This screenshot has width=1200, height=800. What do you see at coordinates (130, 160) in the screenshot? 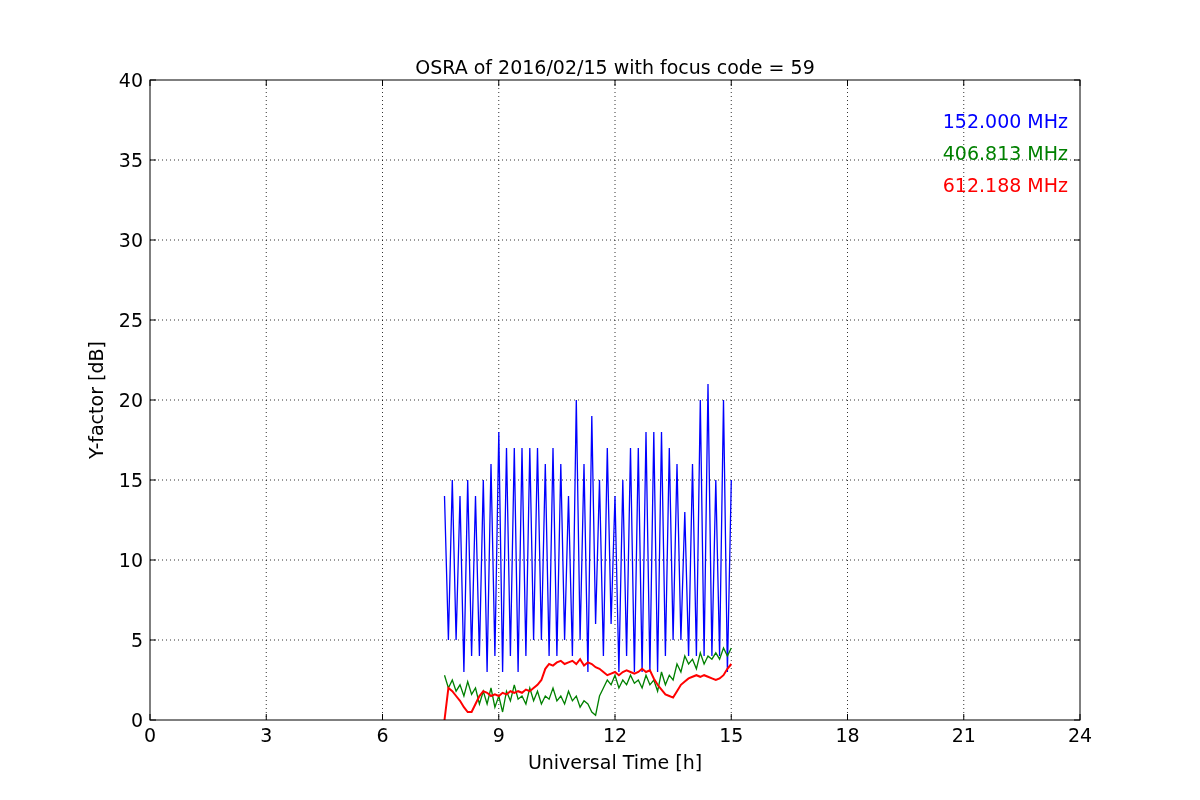
I see `y-tick-label: 35` at bounding box center [130, 160].